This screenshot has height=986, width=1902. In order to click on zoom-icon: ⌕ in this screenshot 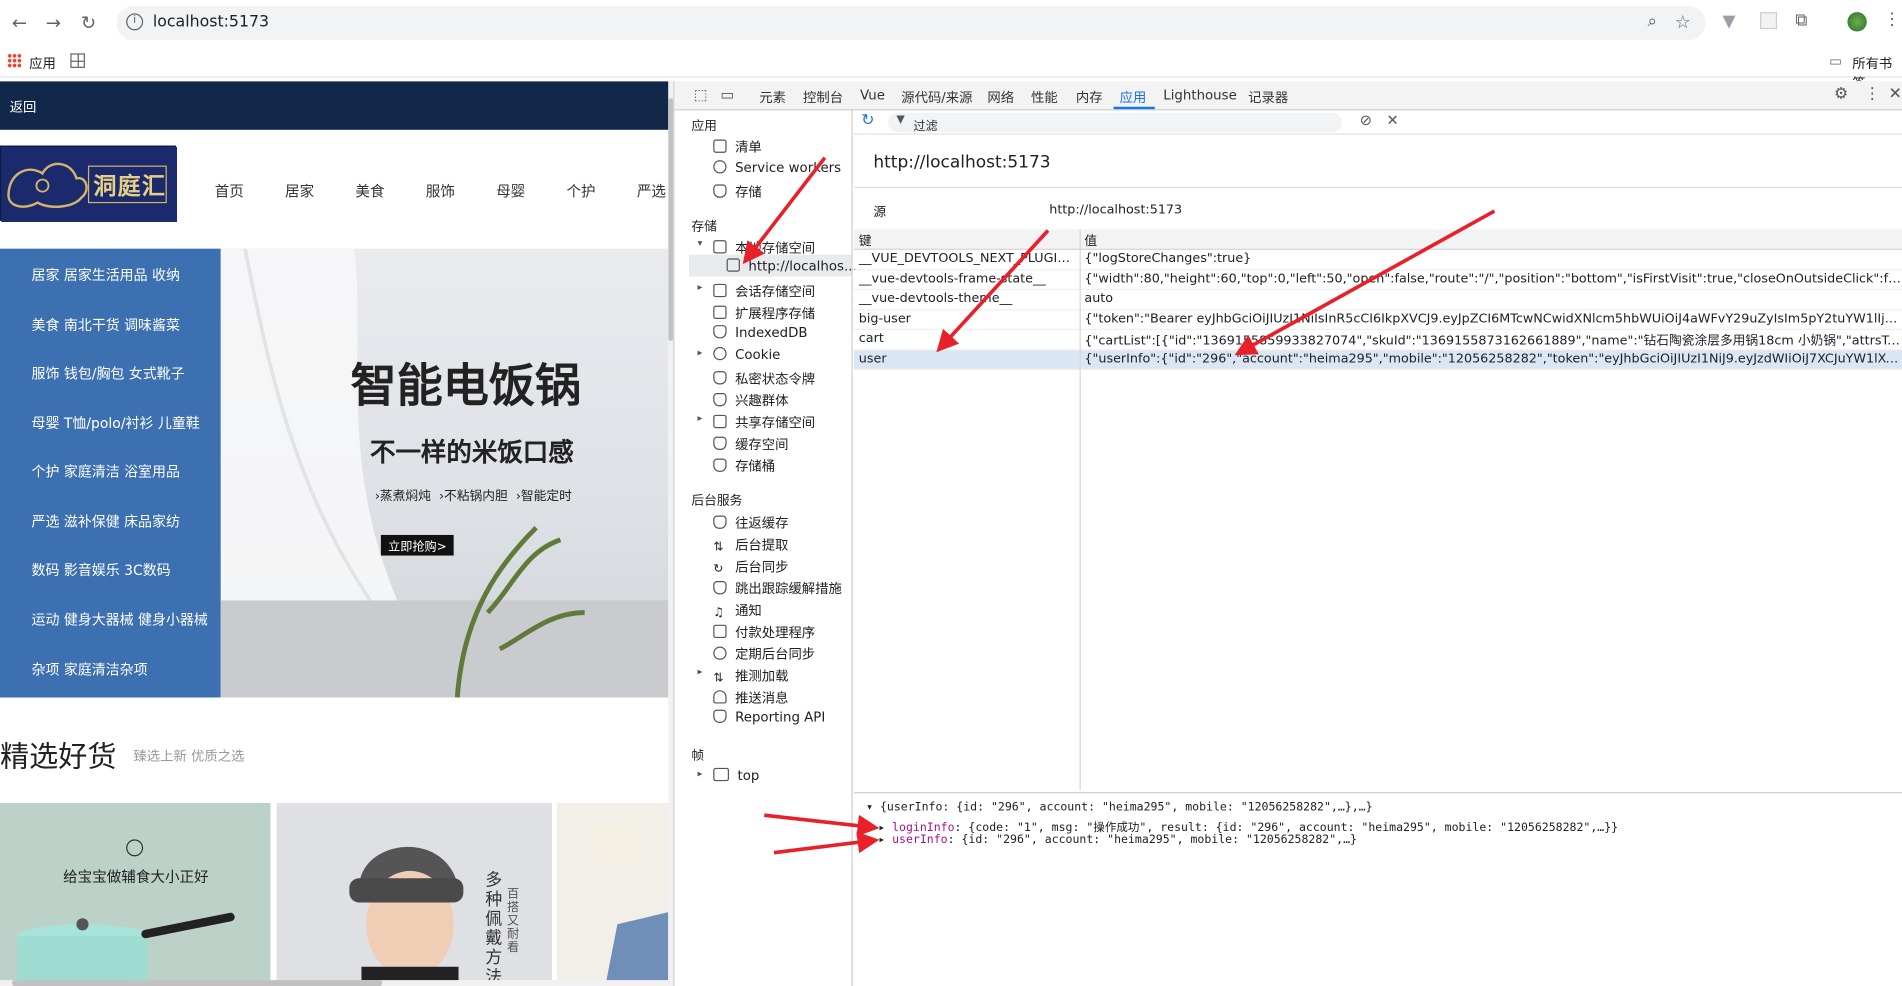, I will do `click(1652, 21)`.